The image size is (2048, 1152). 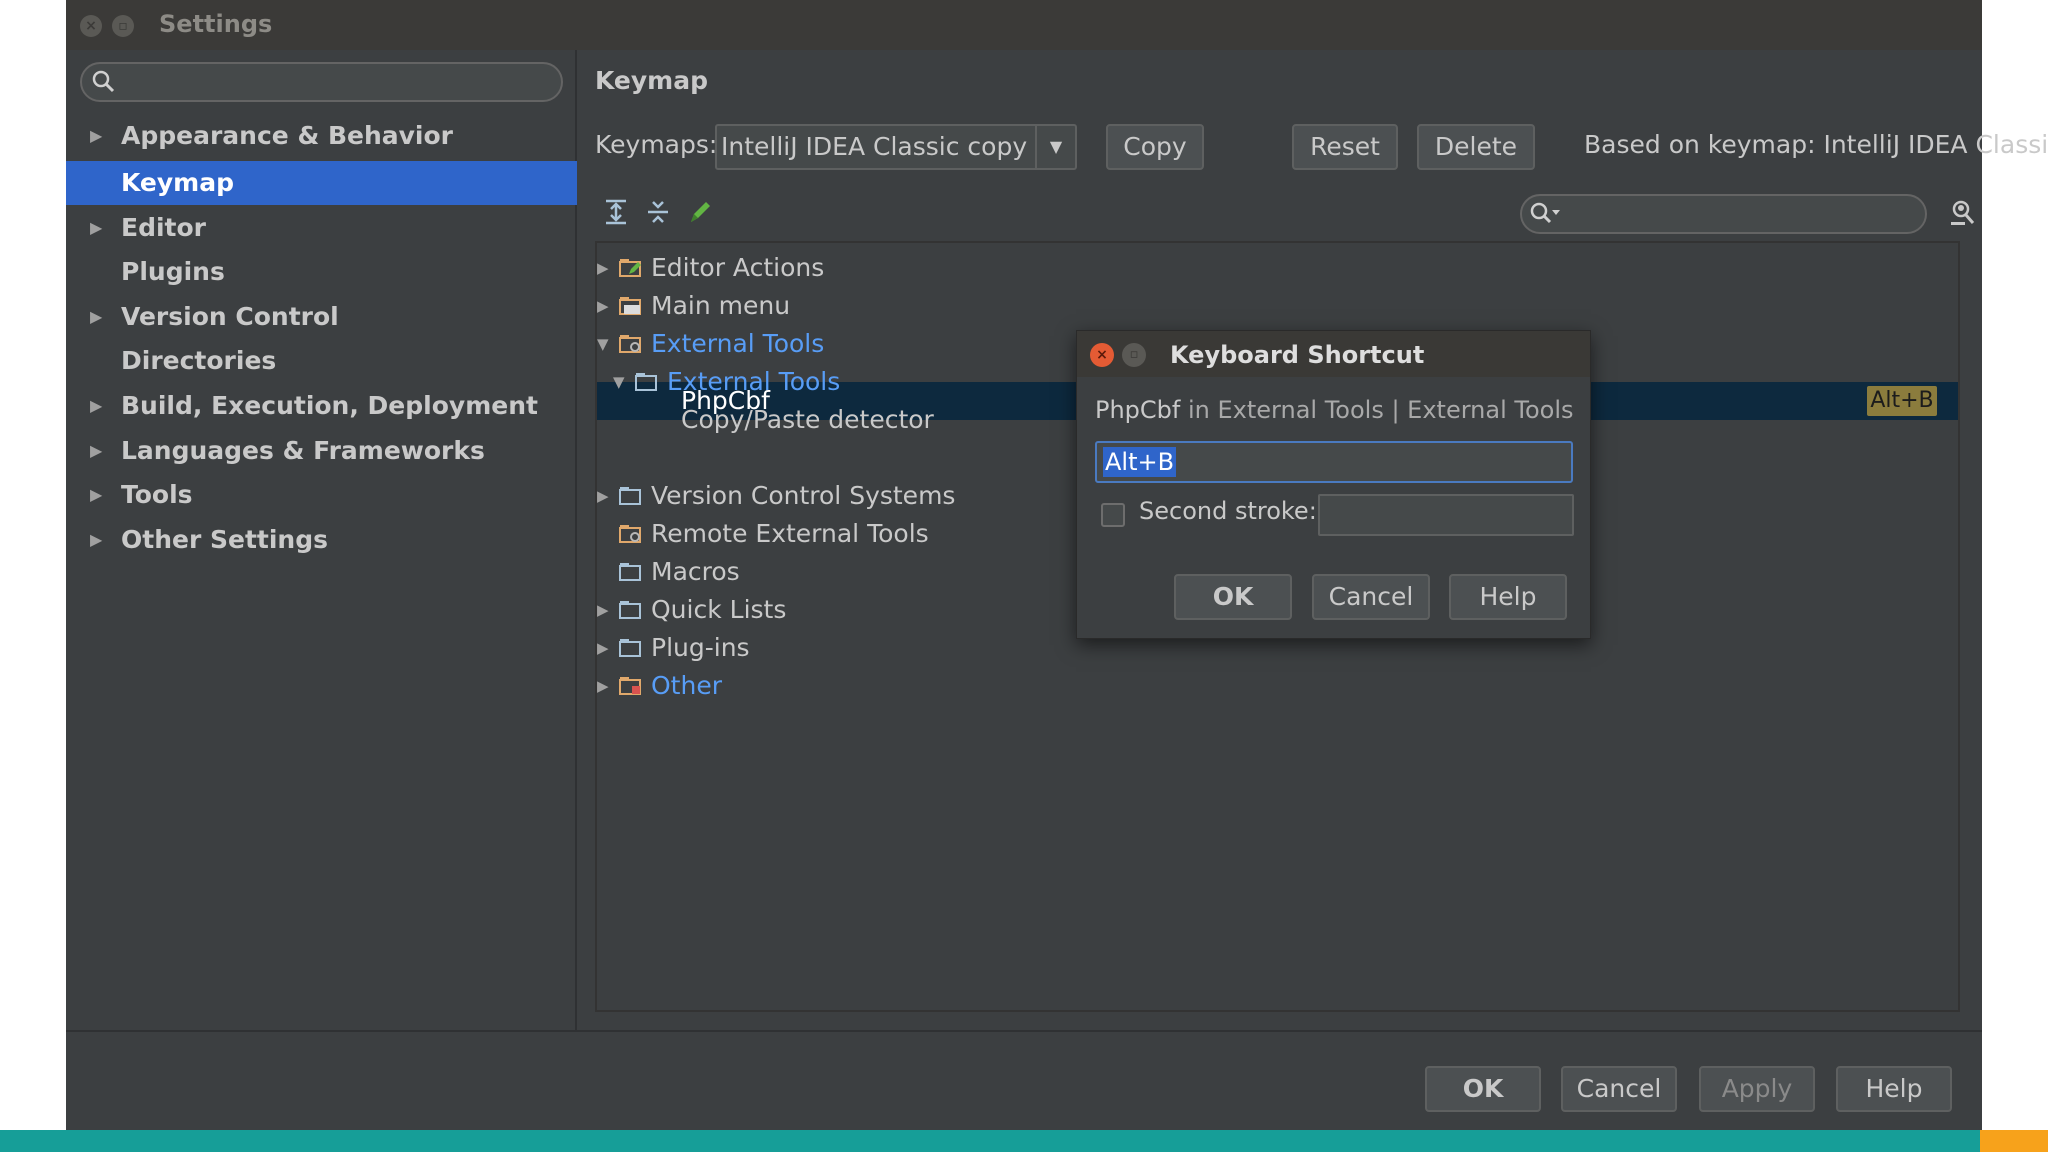 What do you see at coordinates (797, 648) in the screenshot?
I see `tree-node-plug-ins: ▶ Plug-ins` at bounding box center [797, 648].